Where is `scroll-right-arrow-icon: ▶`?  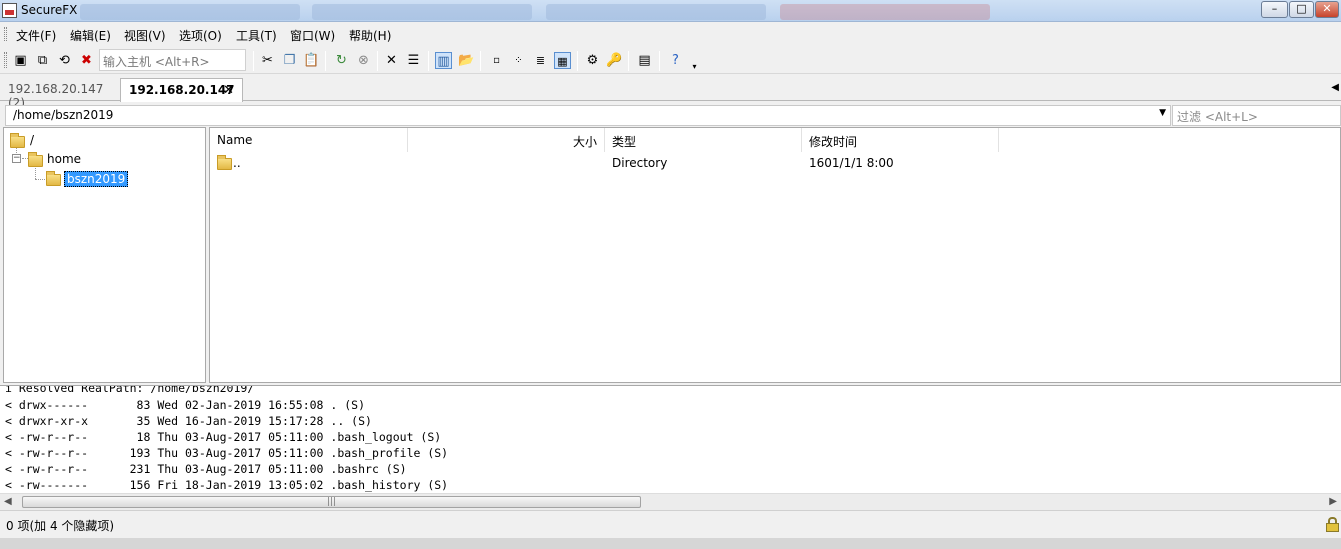 scroll-right-arrow-icon: ▶ is located at coordinates (1333, 501).